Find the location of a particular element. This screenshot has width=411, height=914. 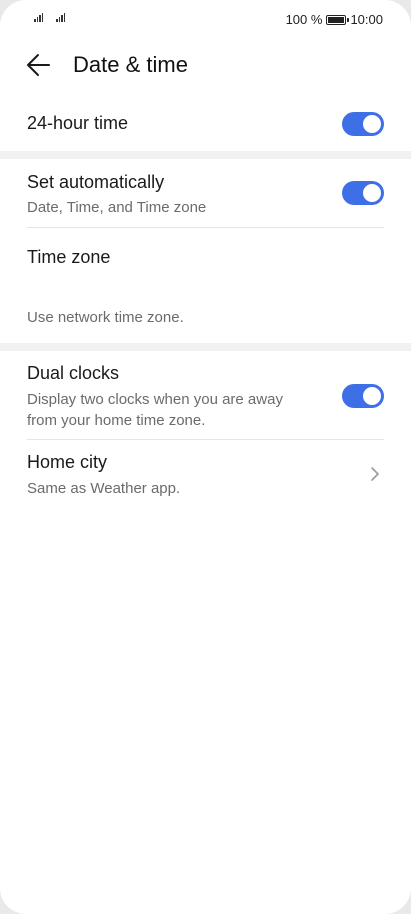

app-header: Date & time is located at coordinates (205, 66).